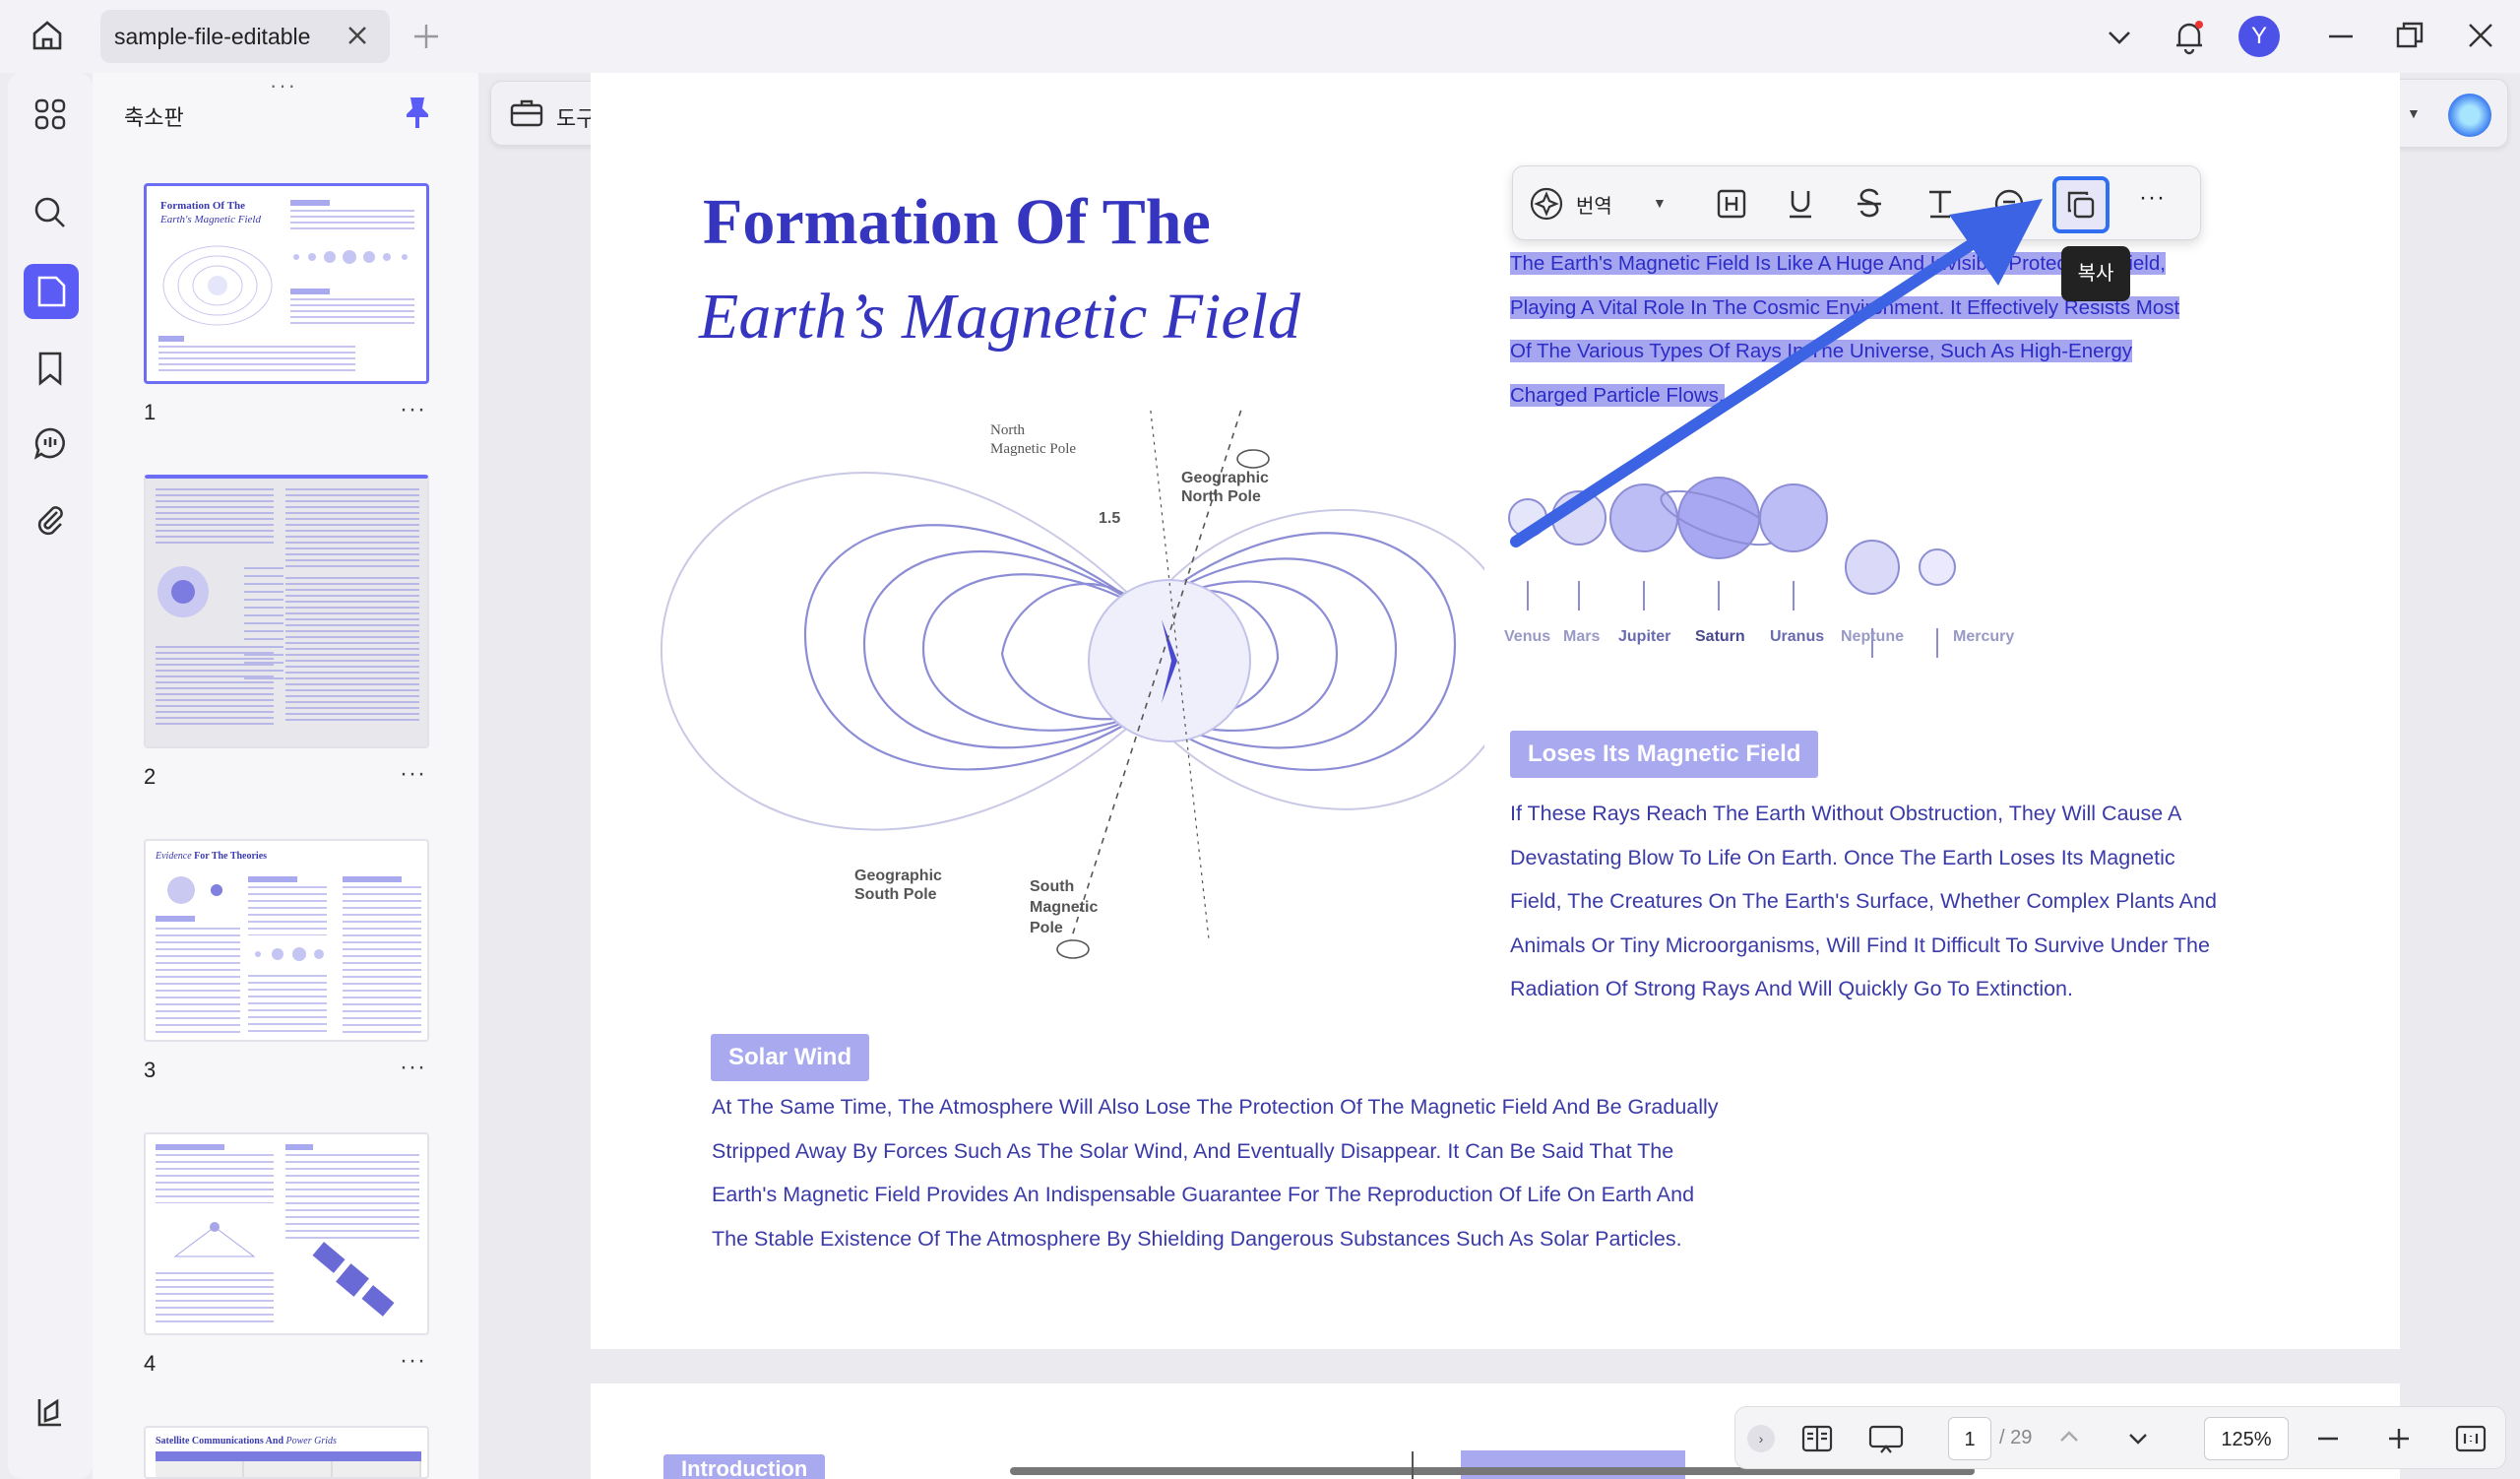 This screenshot has height=1479, width=2520. What do you see at coordinates (1886, 1439) in the screenshot?
I see `presentation-icon` at bounding box center [1886, 1439].